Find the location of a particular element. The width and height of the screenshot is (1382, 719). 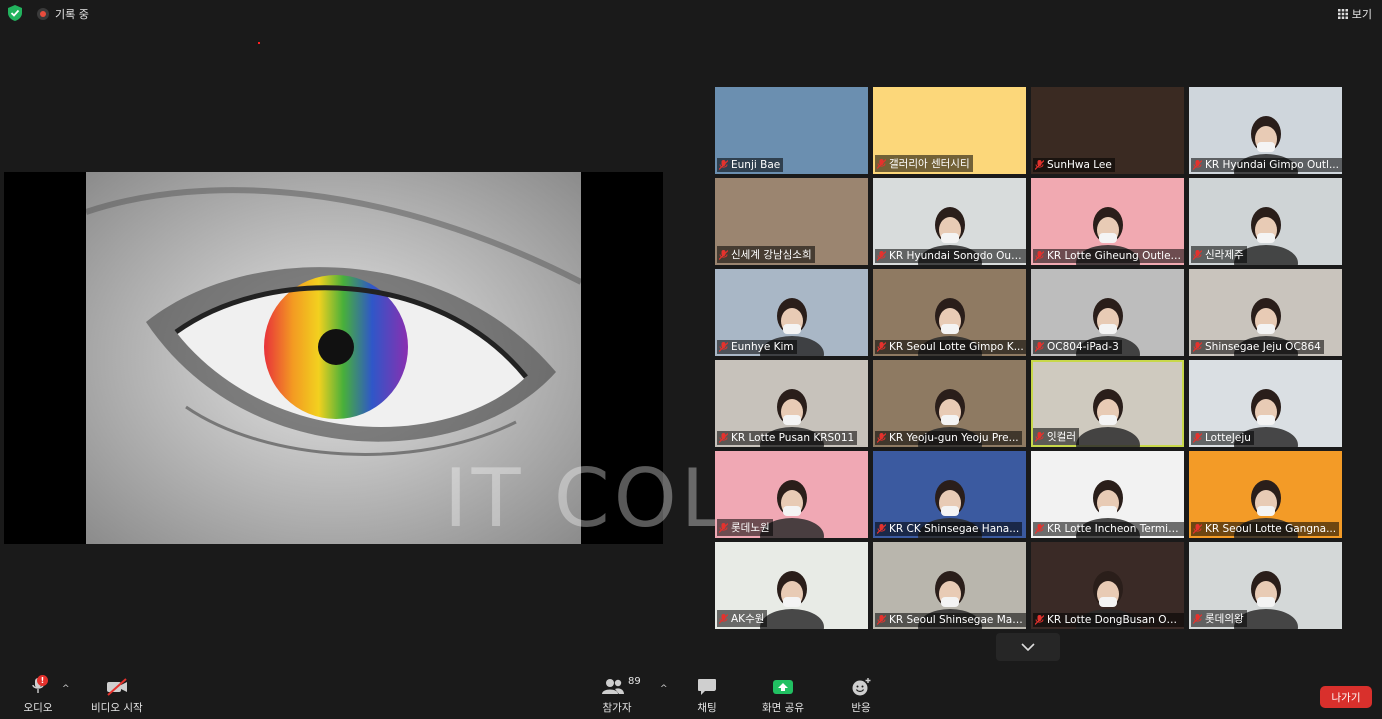

participant-tile: Shinsegae Jeju OC864 is located at coordinates (1265, 312).